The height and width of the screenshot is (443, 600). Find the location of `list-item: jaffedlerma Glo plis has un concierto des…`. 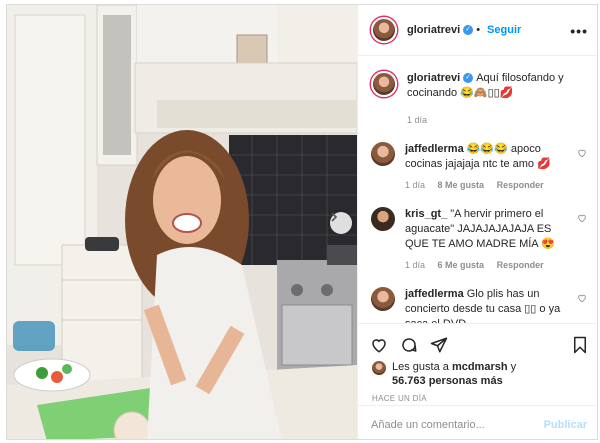

list-item: jaffedlerma Glo plis has un concierto des… is located at coordinates (479, 305).